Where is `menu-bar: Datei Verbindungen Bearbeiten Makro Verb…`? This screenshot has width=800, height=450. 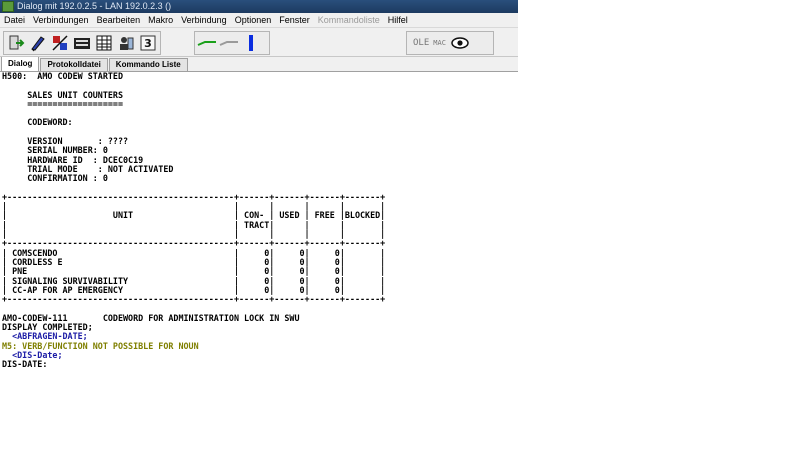
menu-bar: Datei Verbindungen Bearbeiten Makro Verb… is located at coordinates (259, 20).